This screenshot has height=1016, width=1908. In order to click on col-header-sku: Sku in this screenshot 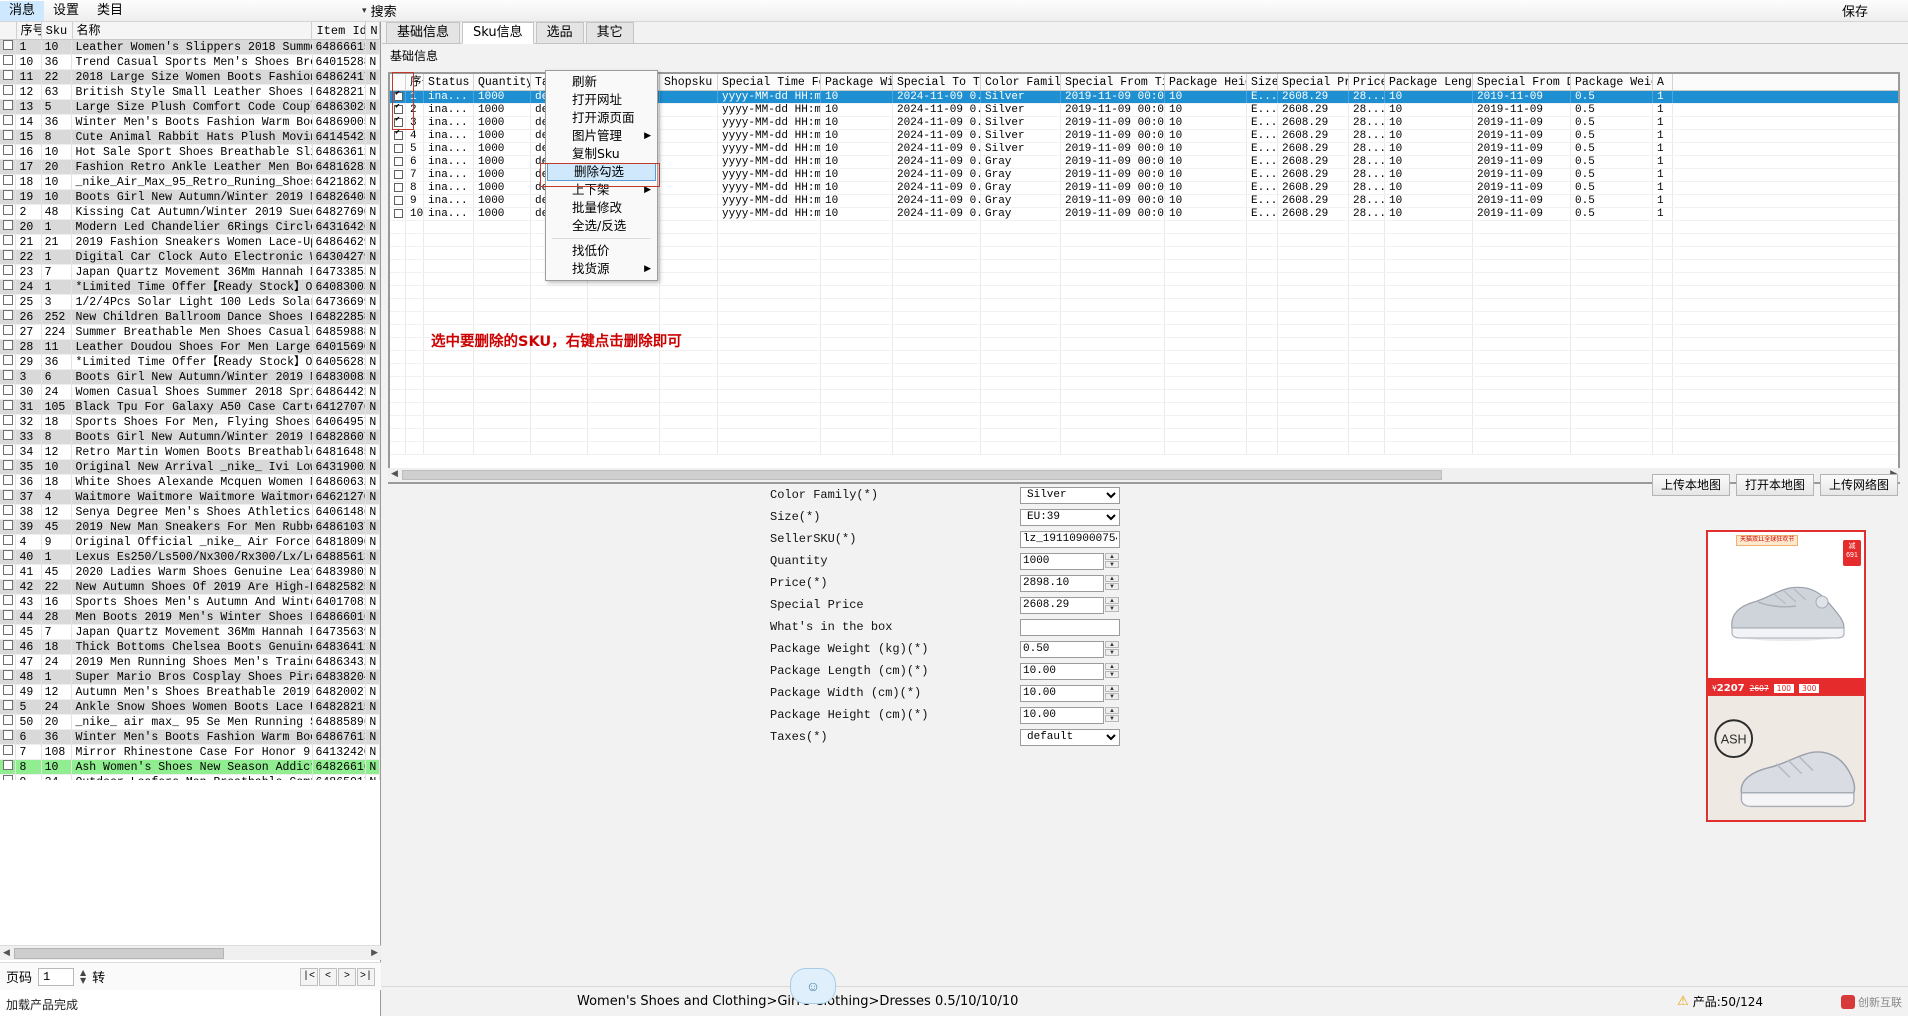, I will do `click(57, 30)`.